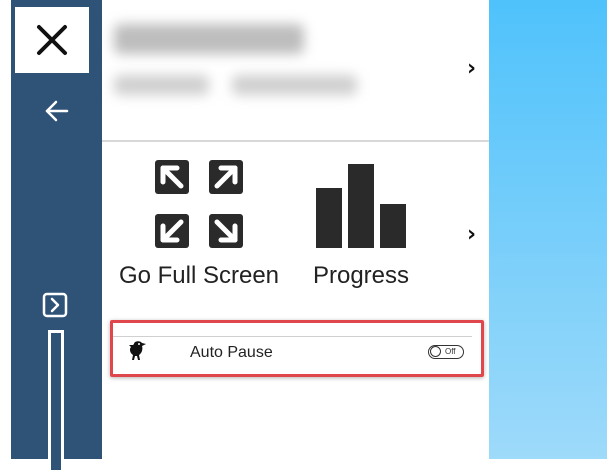  I want to click on toggle-state-text: Off, so click(450, 351).